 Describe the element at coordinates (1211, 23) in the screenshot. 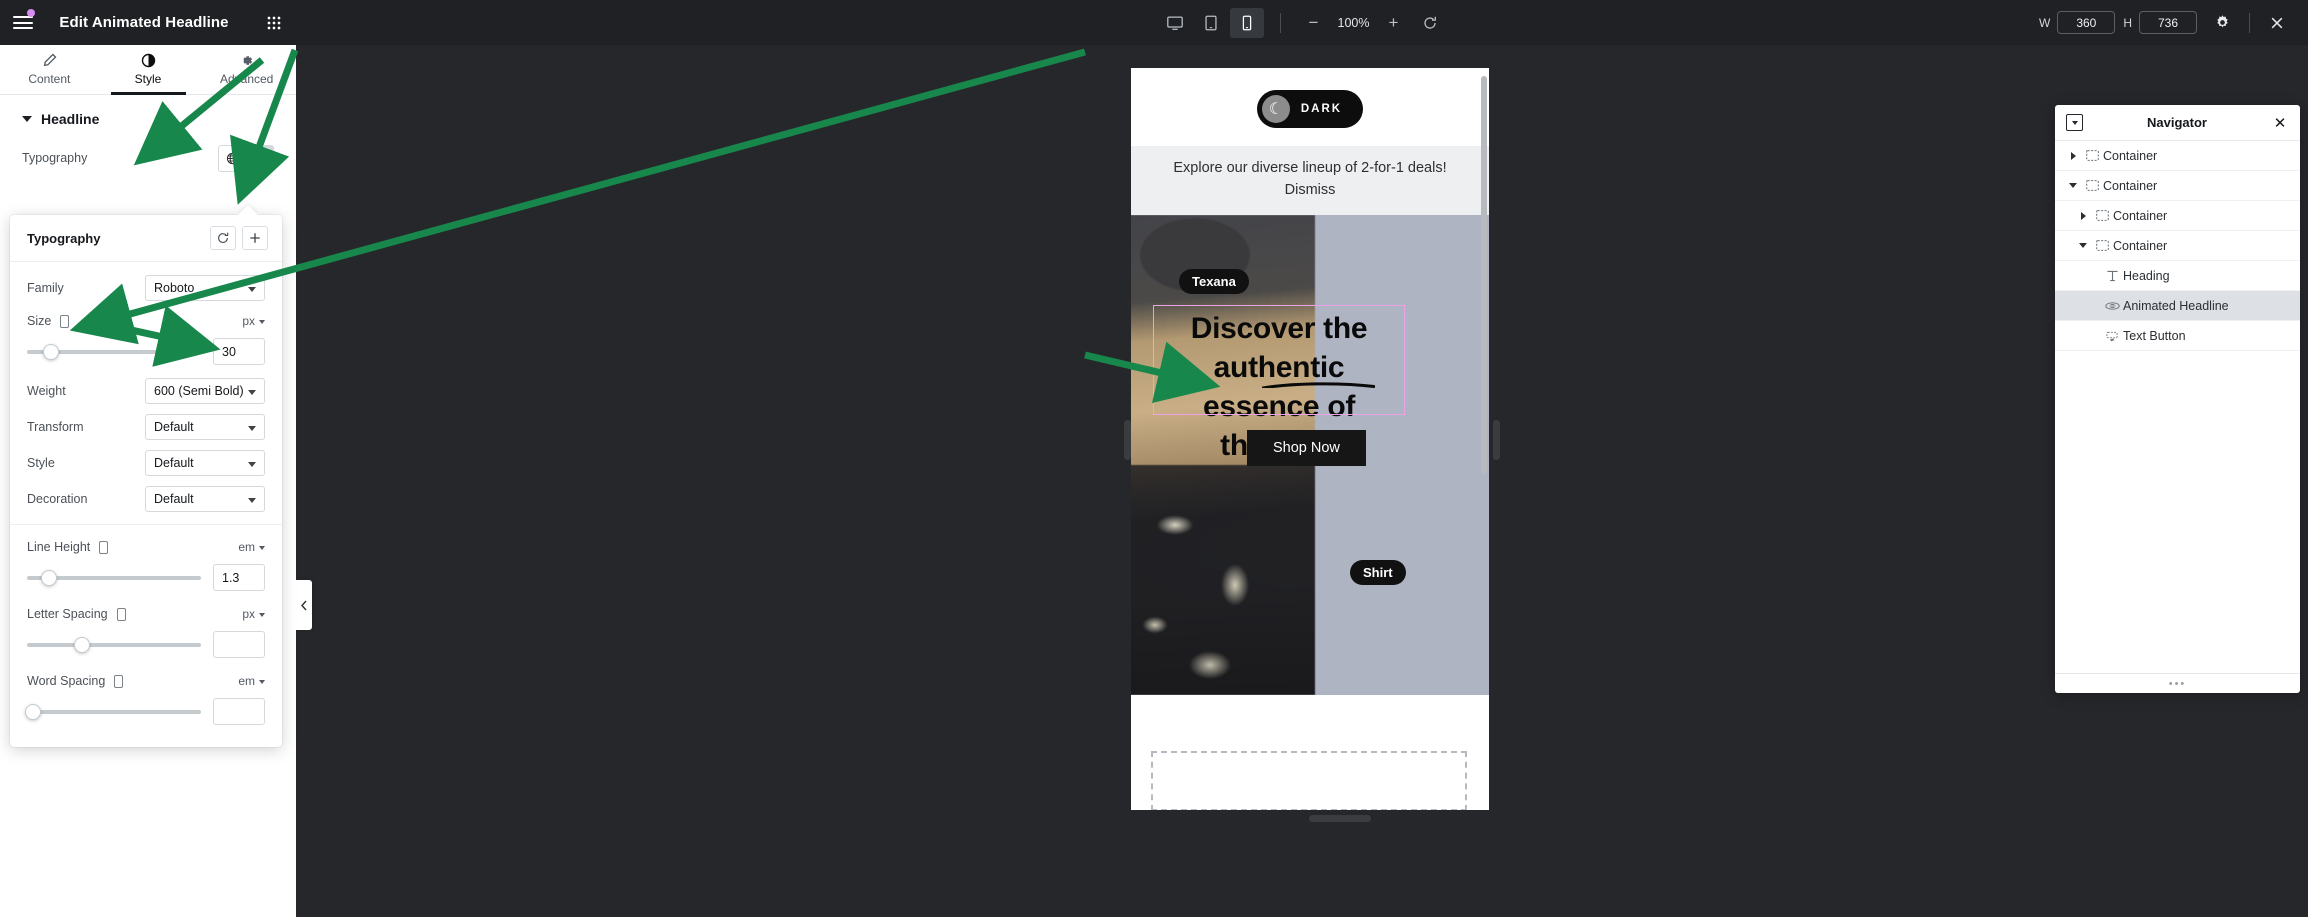

I see `tablet-view-button` at that location.